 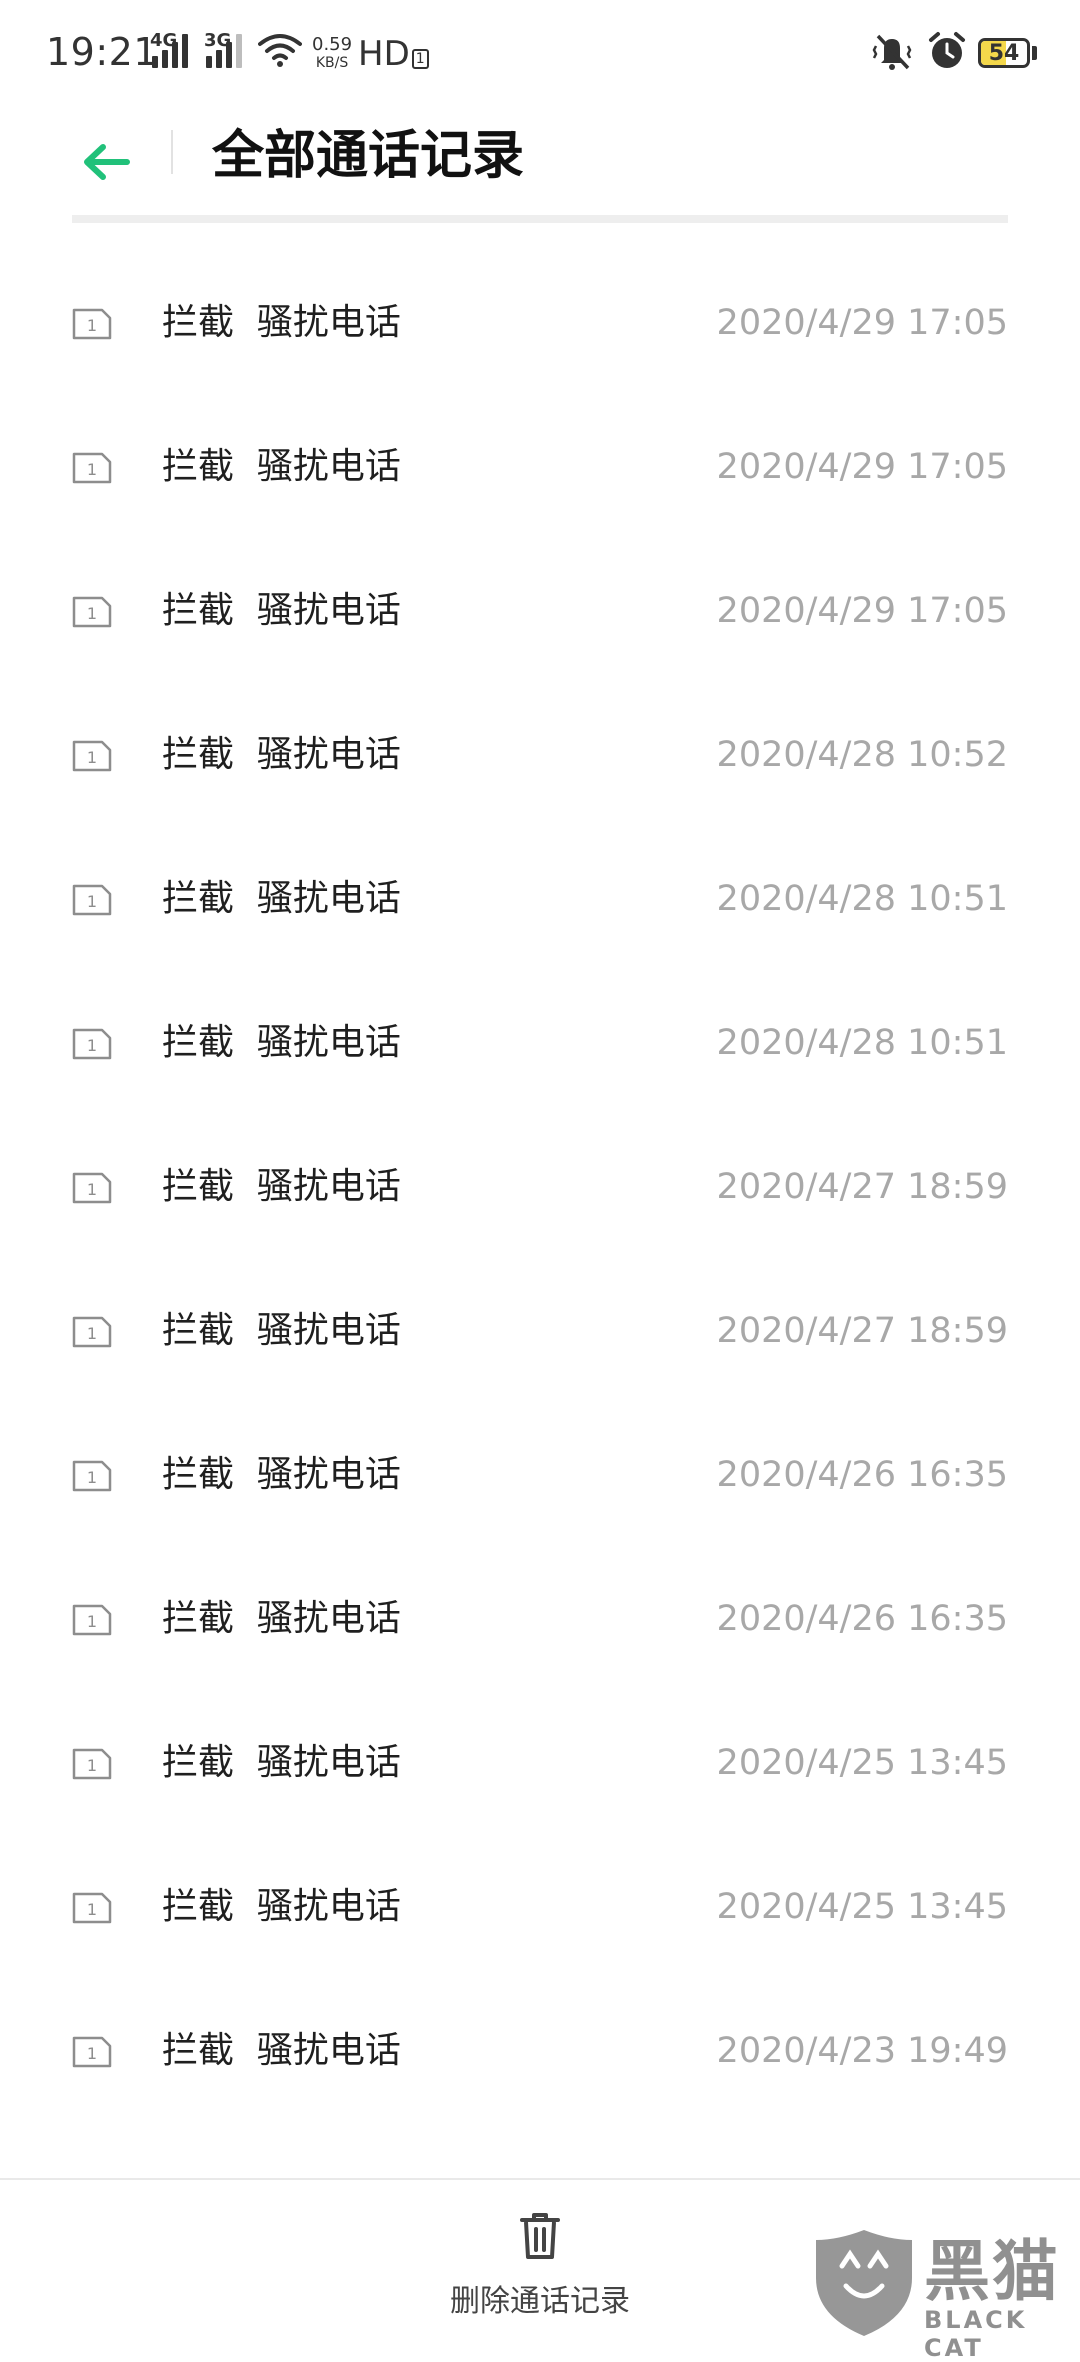 What do you see at coordinates (864, 2283) in the screenshot?
I see `cat-shield-icon` at bounding box center [864, 2283].